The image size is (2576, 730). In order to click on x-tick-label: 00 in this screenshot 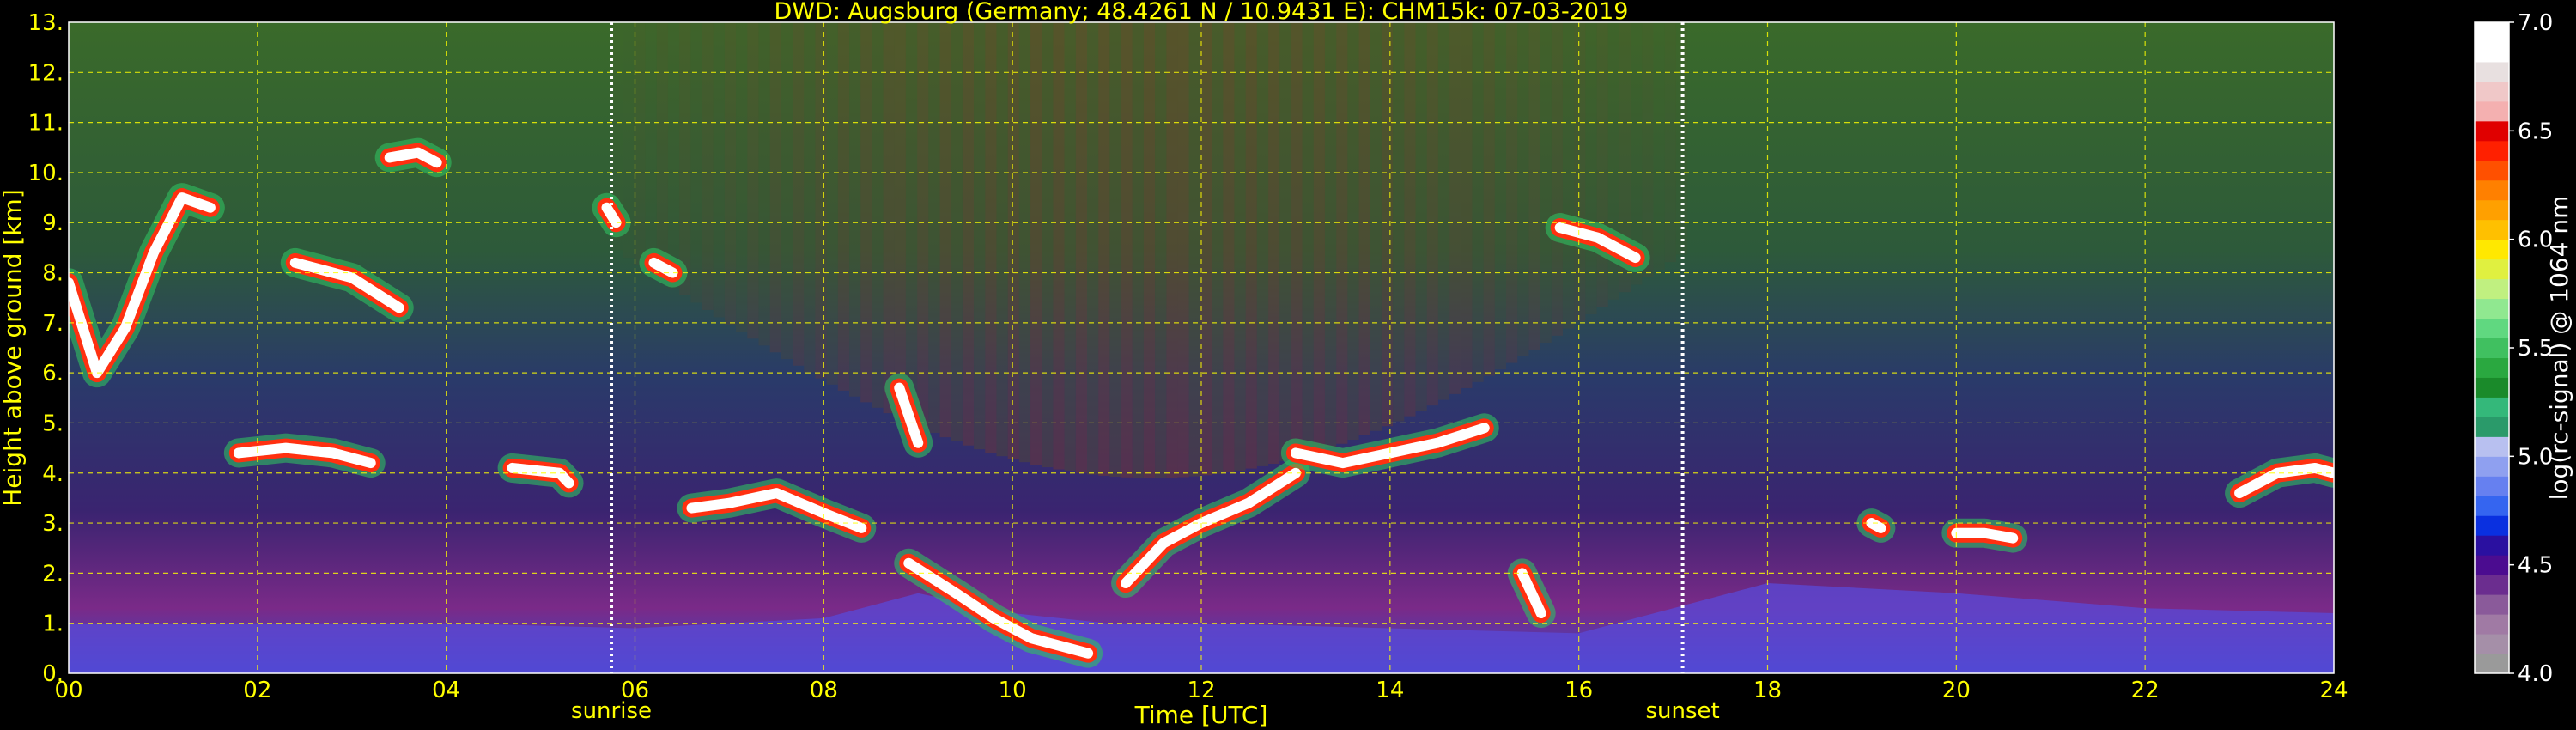, I will do `click(68, 690)`.